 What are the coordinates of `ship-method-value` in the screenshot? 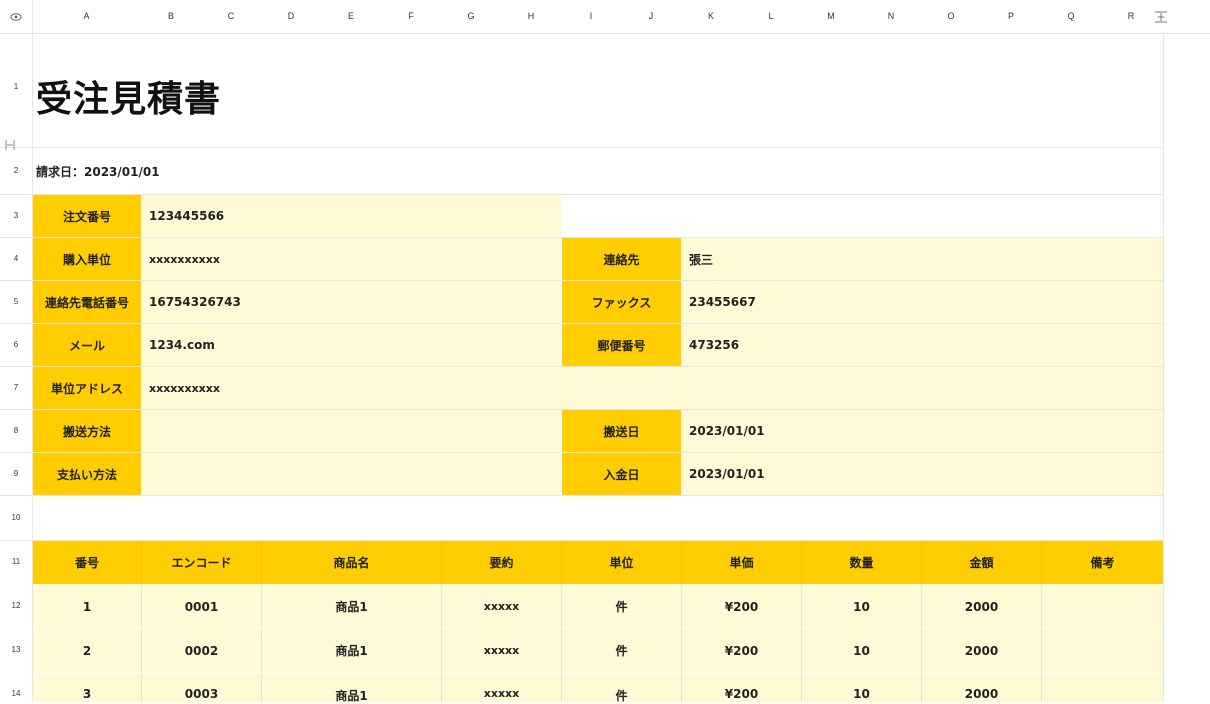 It's located at (351, 431).